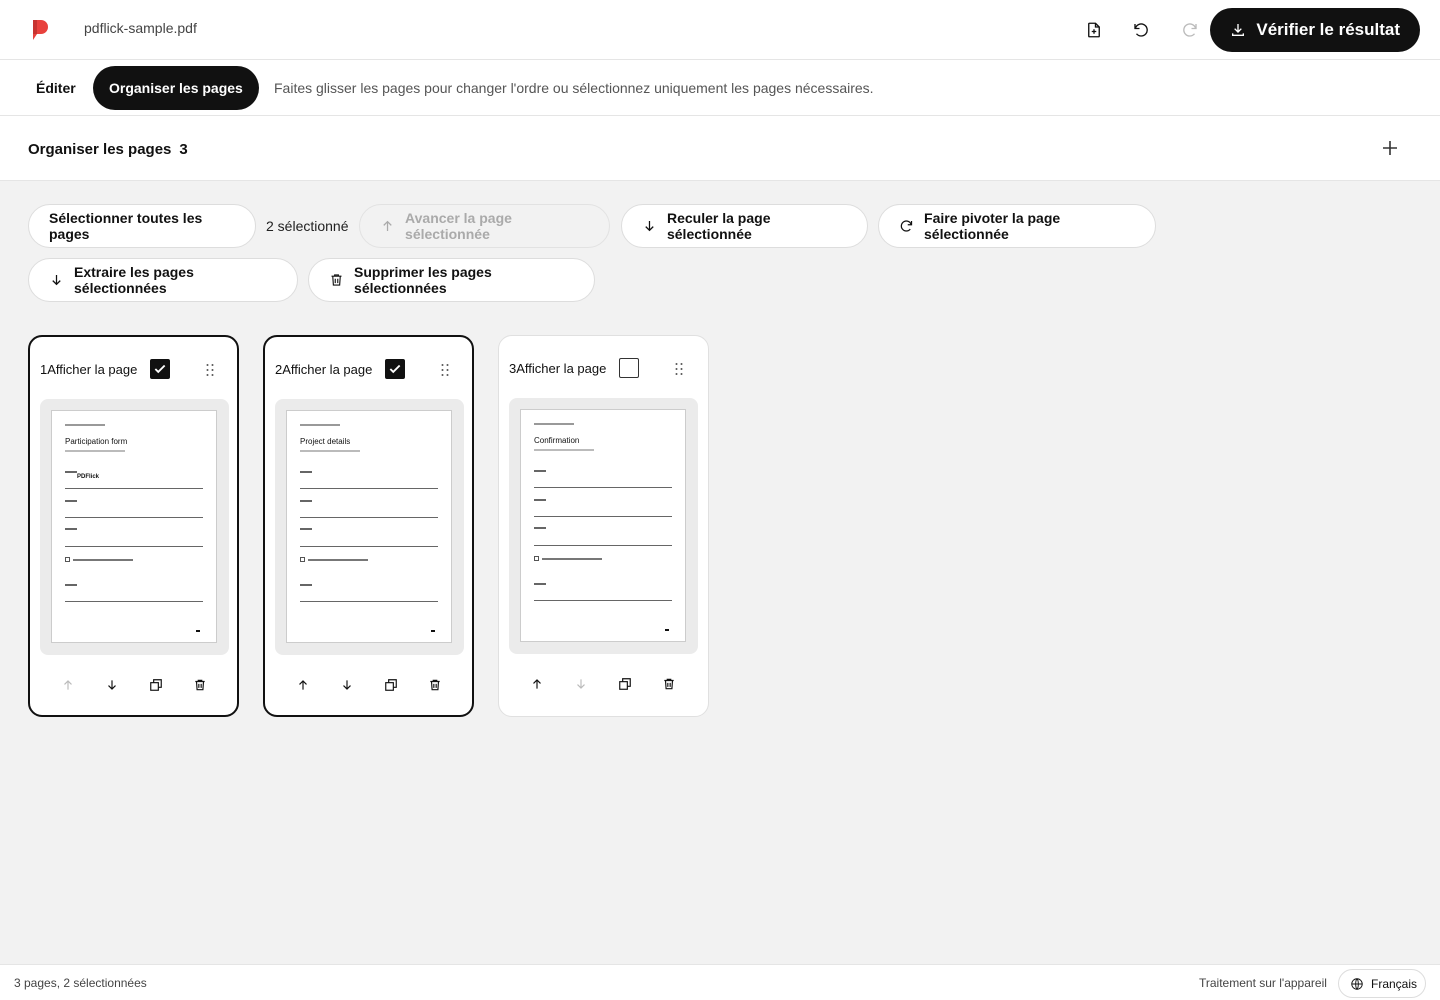 The height and width of the screenshot is (1000, 1440). What do you see at coordinates (323, 369) in the screenshot?
I see `view-page-label: 2Afficher la page` at bounding box center [323, 369].